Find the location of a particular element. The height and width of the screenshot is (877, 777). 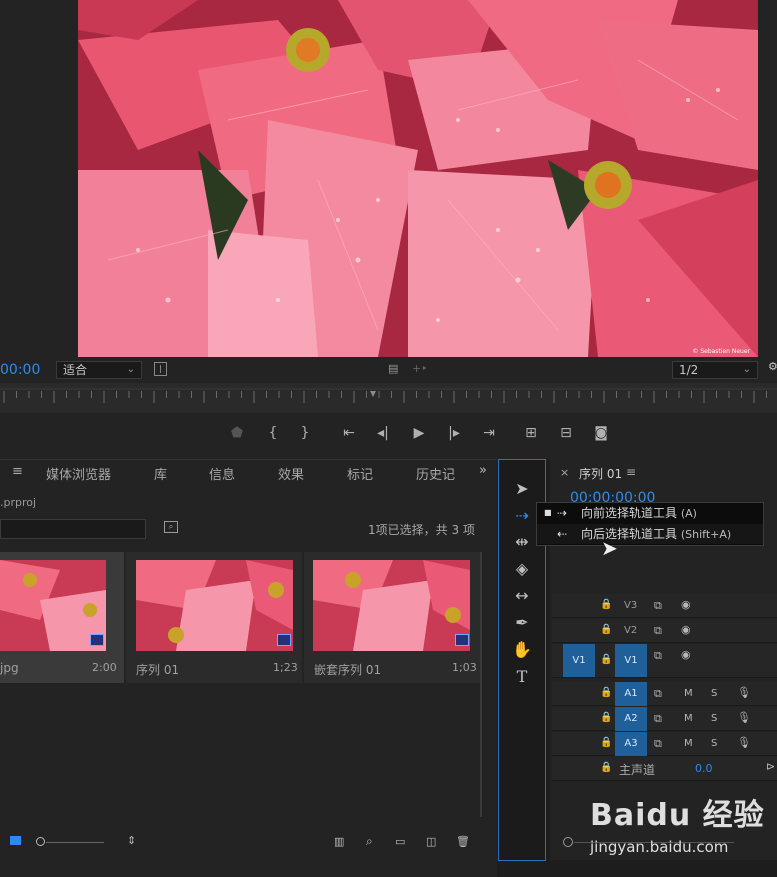

scrollbar is located at coordinates (481, 684).